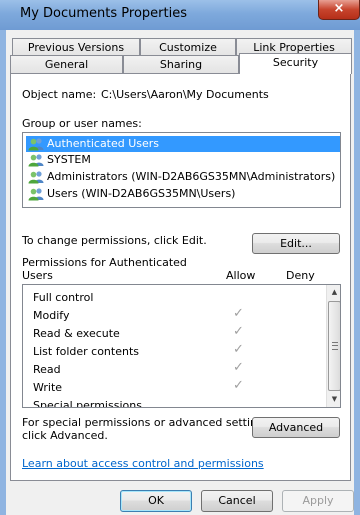 The height and width of the screenshot is (515, 360). What do you see at coordinates (357, 272) in the screenshot?
I see `window-frame-right` at bounding box center [357, 272].